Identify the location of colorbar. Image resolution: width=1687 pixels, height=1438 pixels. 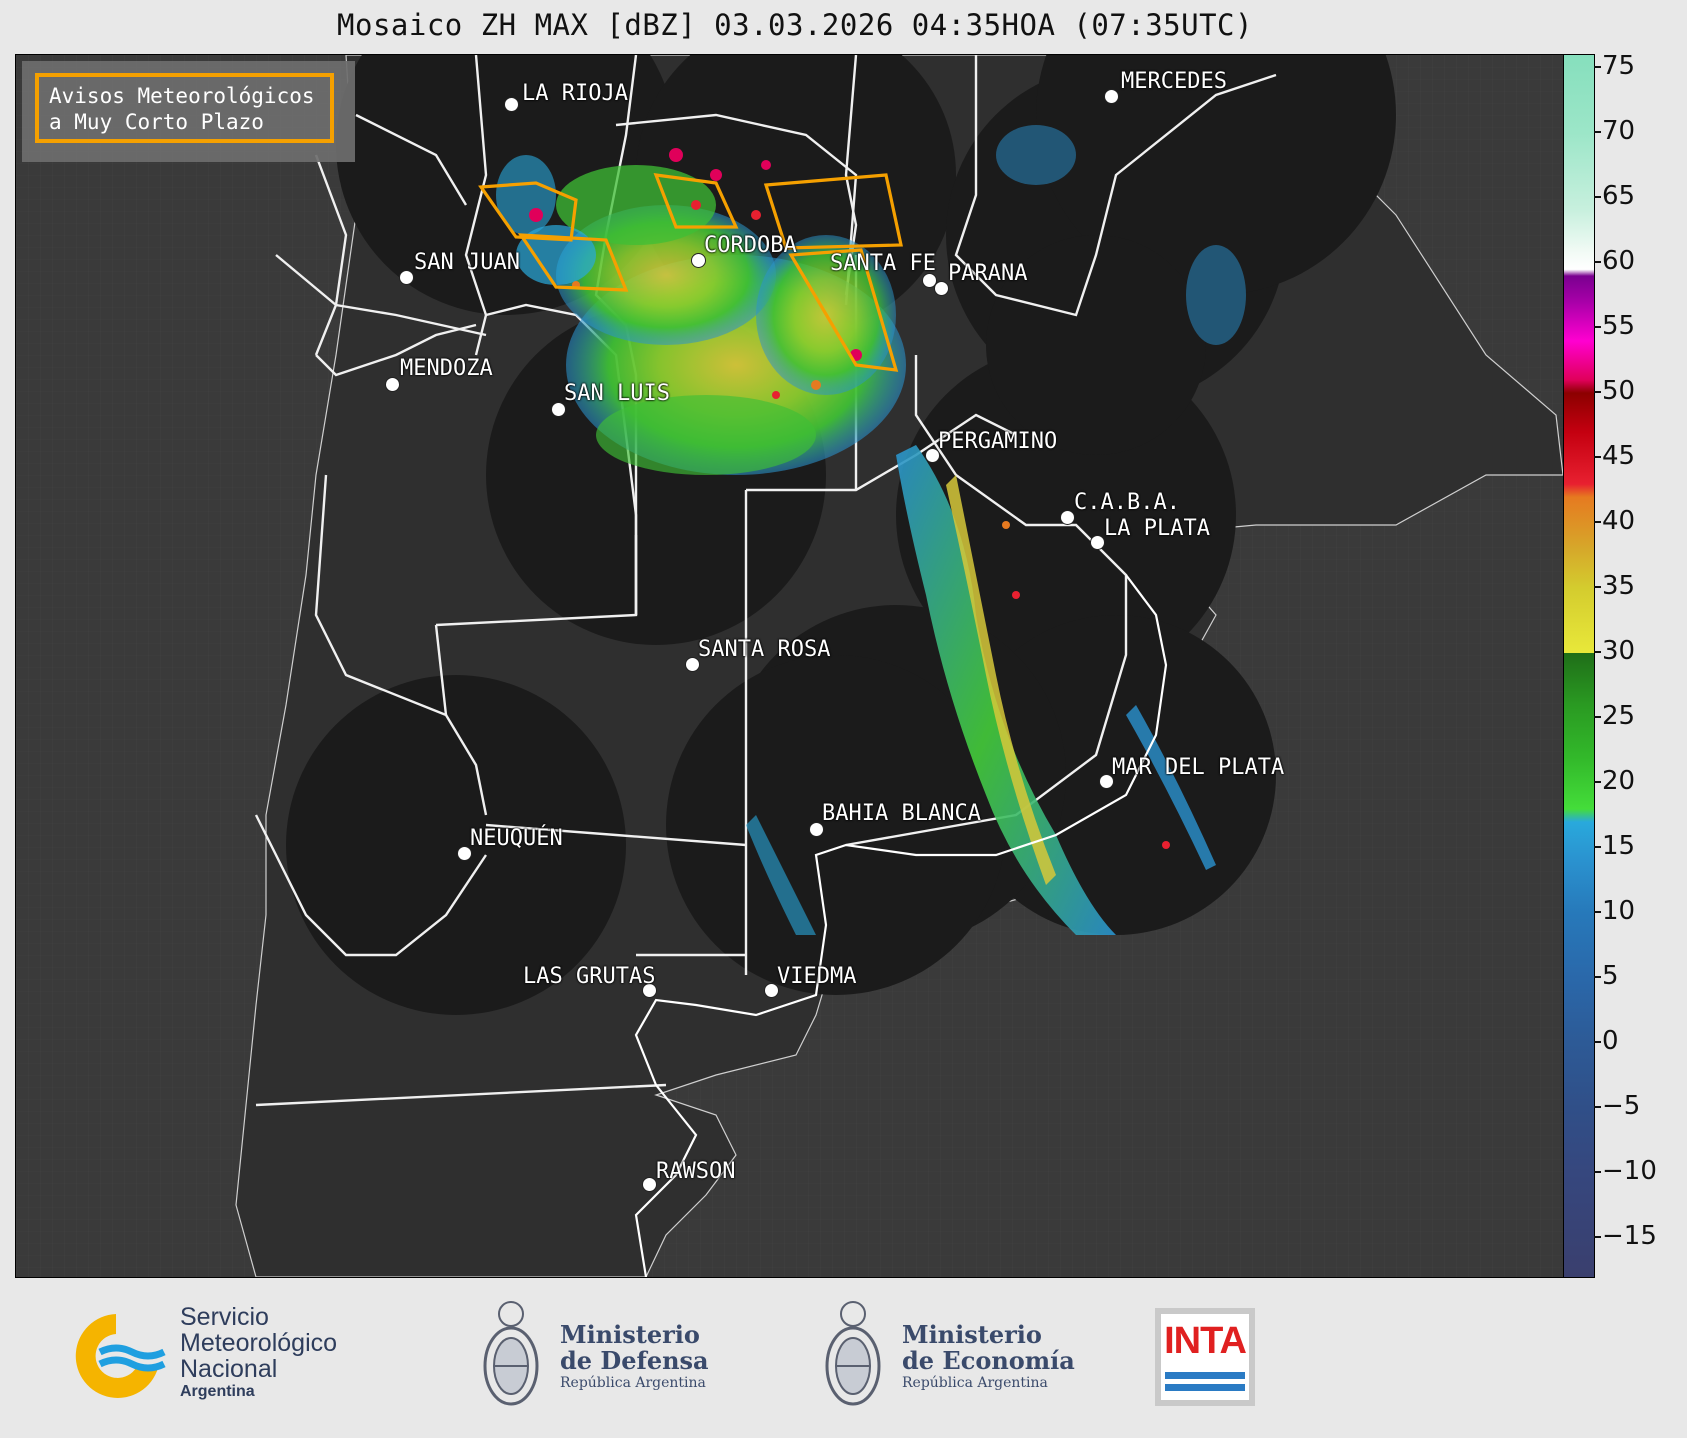
(1579, 666).